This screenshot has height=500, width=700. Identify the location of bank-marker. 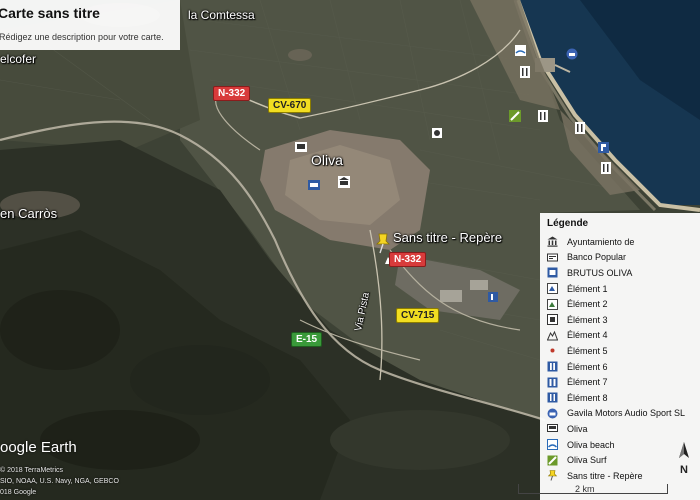
(314, 185).